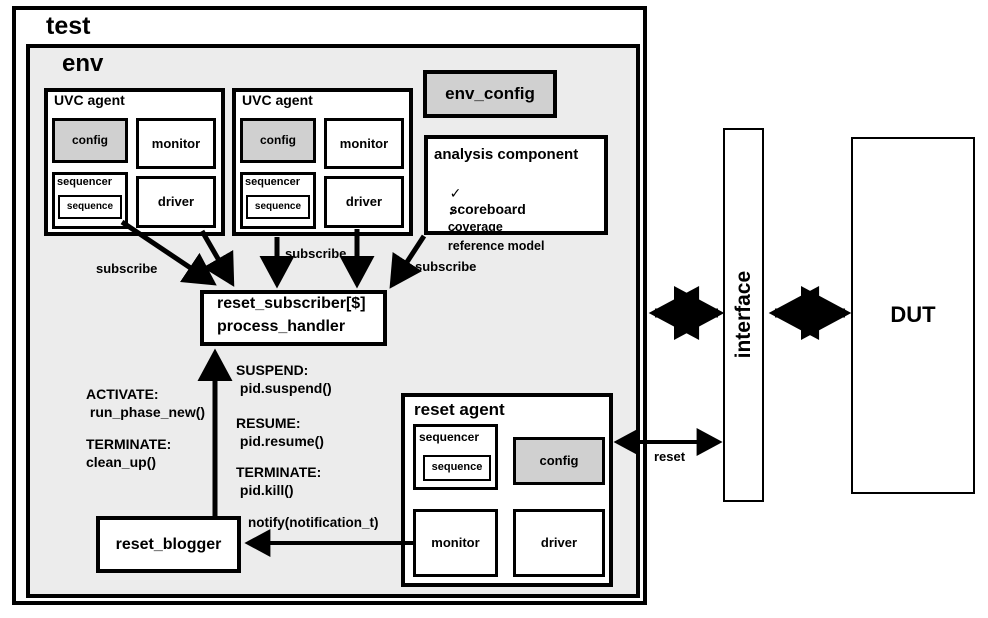  I want to click on uvc-agent-1-monitor: monitor, so click(176, 143).